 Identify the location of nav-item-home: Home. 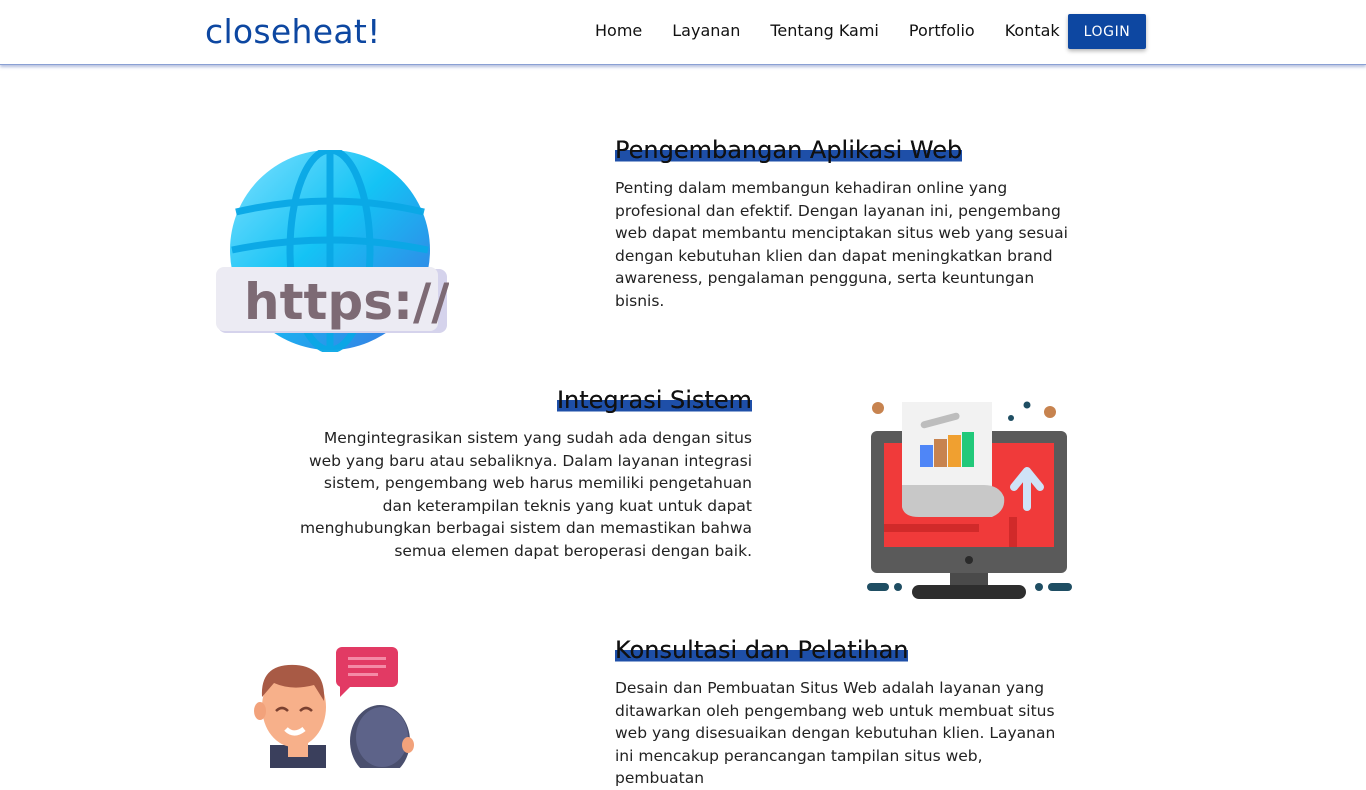
(618, 31).